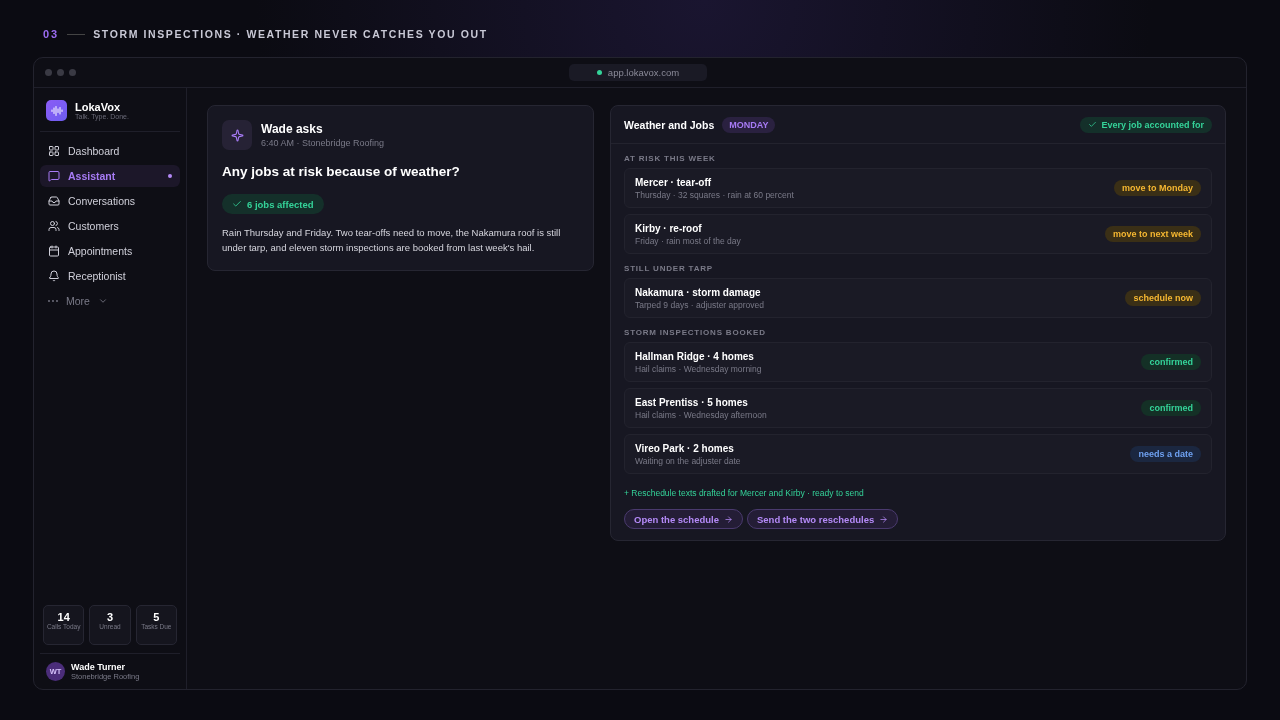 The width and height of the screenshot is (1280, 720). Describe the element at coordinates (698, 368) in the screenshot. I see `job-detail: Hail claims · Wednesday morning` at that location.